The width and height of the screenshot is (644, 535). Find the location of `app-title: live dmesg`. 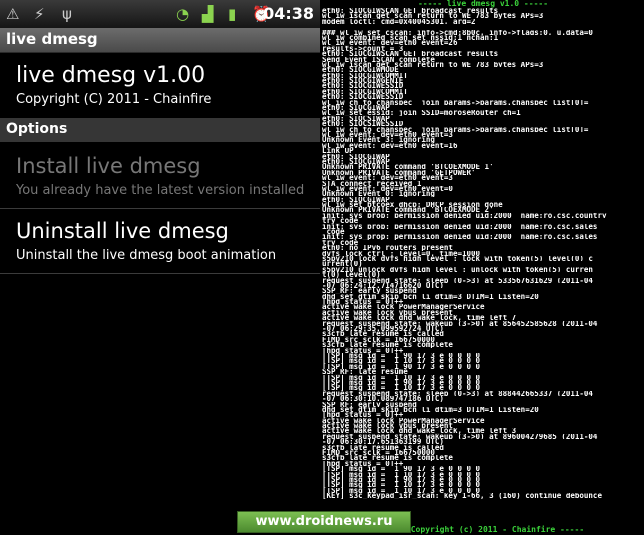

app-title: live dmesg is located at coordinates (52, 39).